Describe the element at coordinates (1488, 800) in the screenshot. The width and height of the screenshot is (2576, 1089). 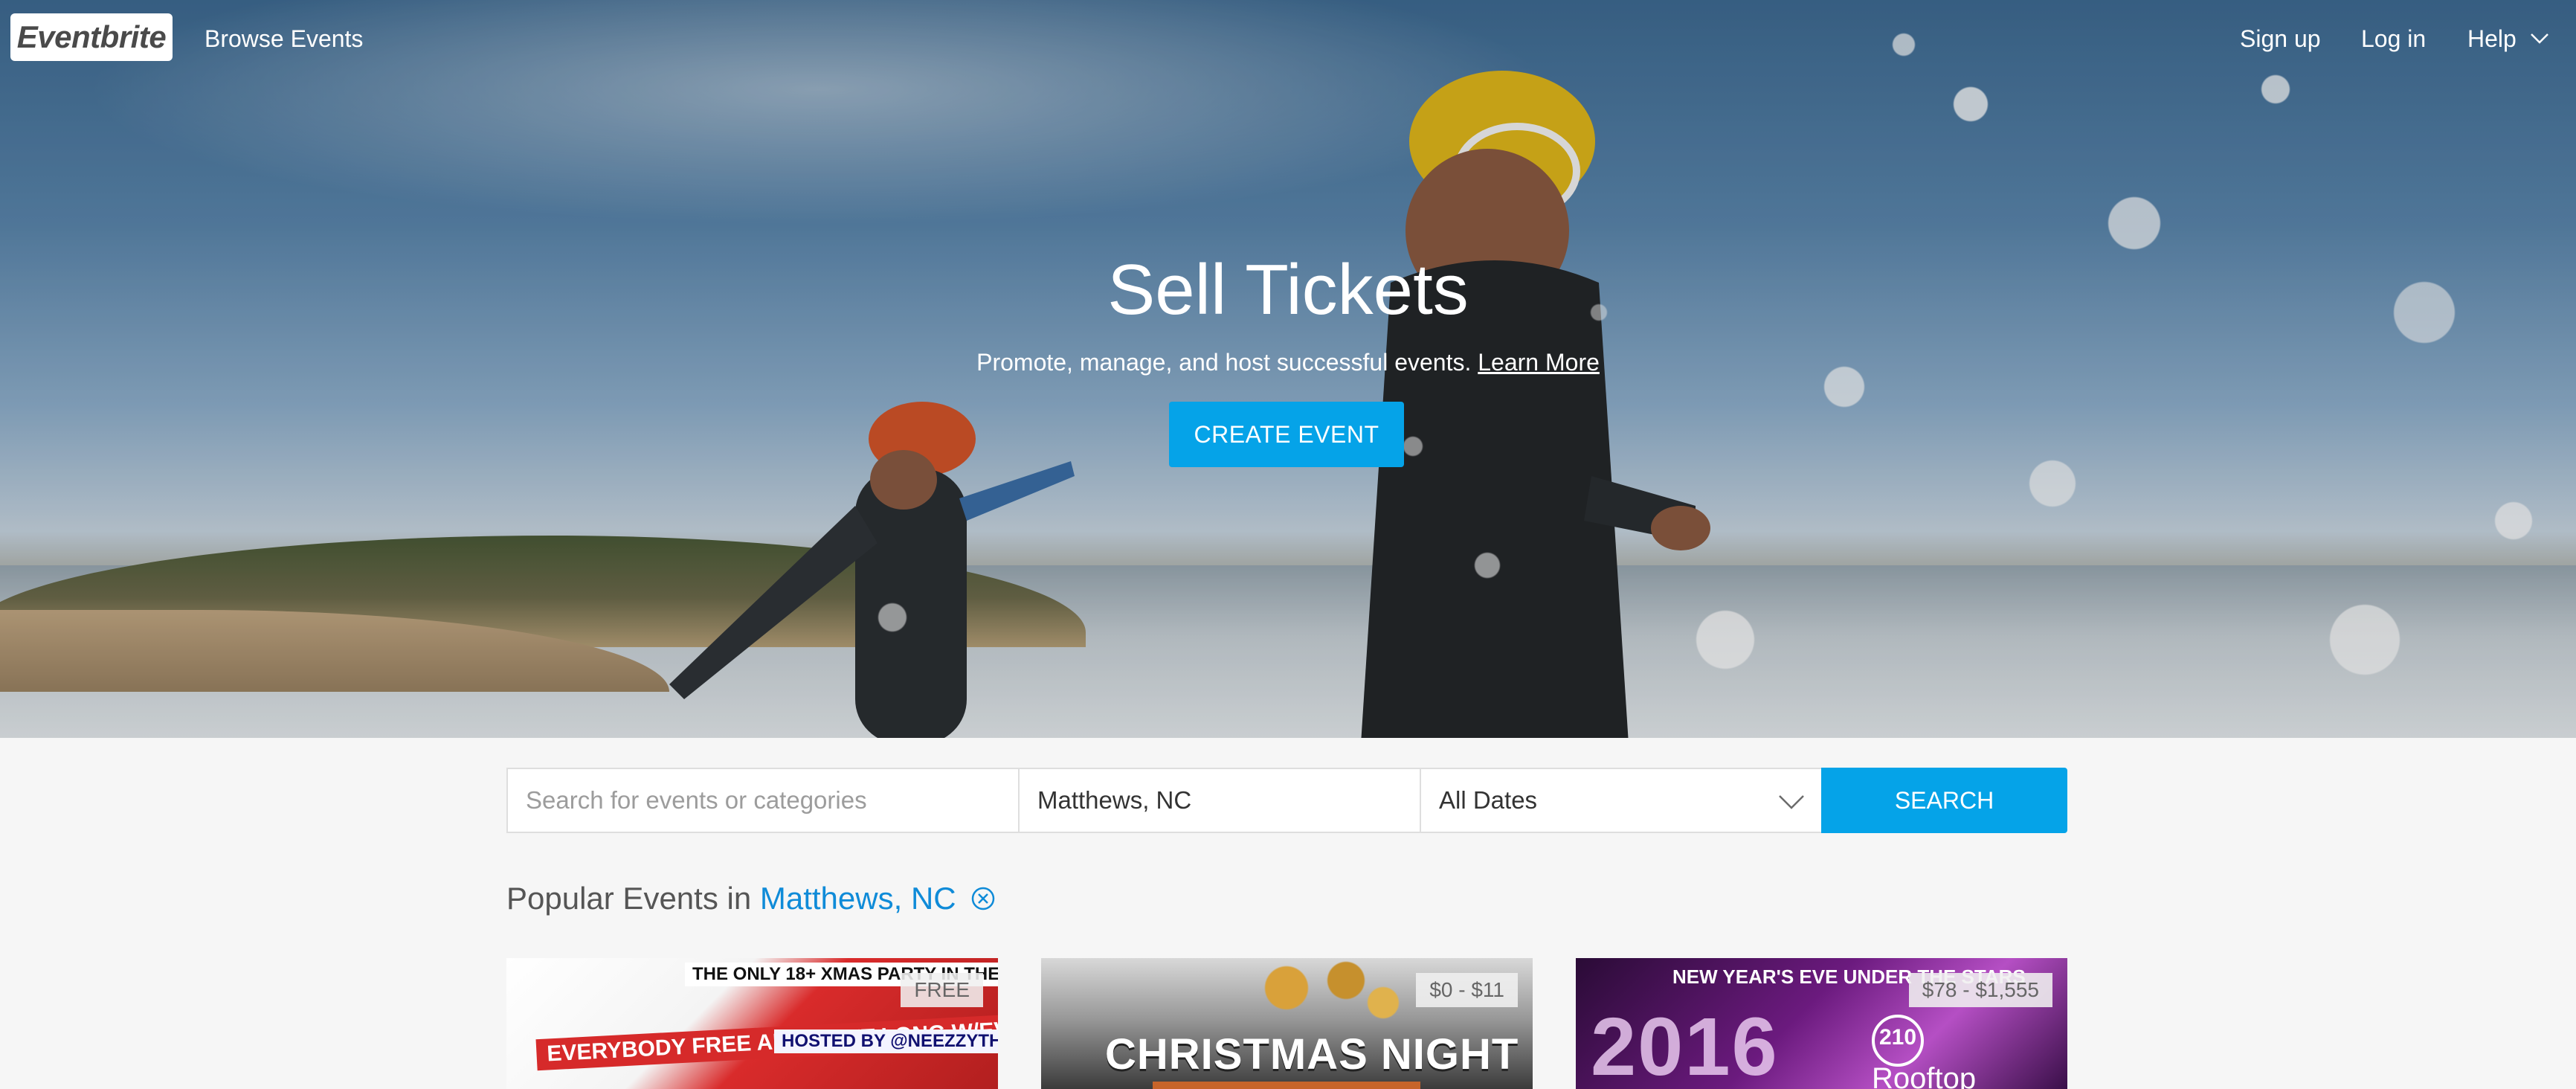
I see `date-select-value: All Dates` at that location.